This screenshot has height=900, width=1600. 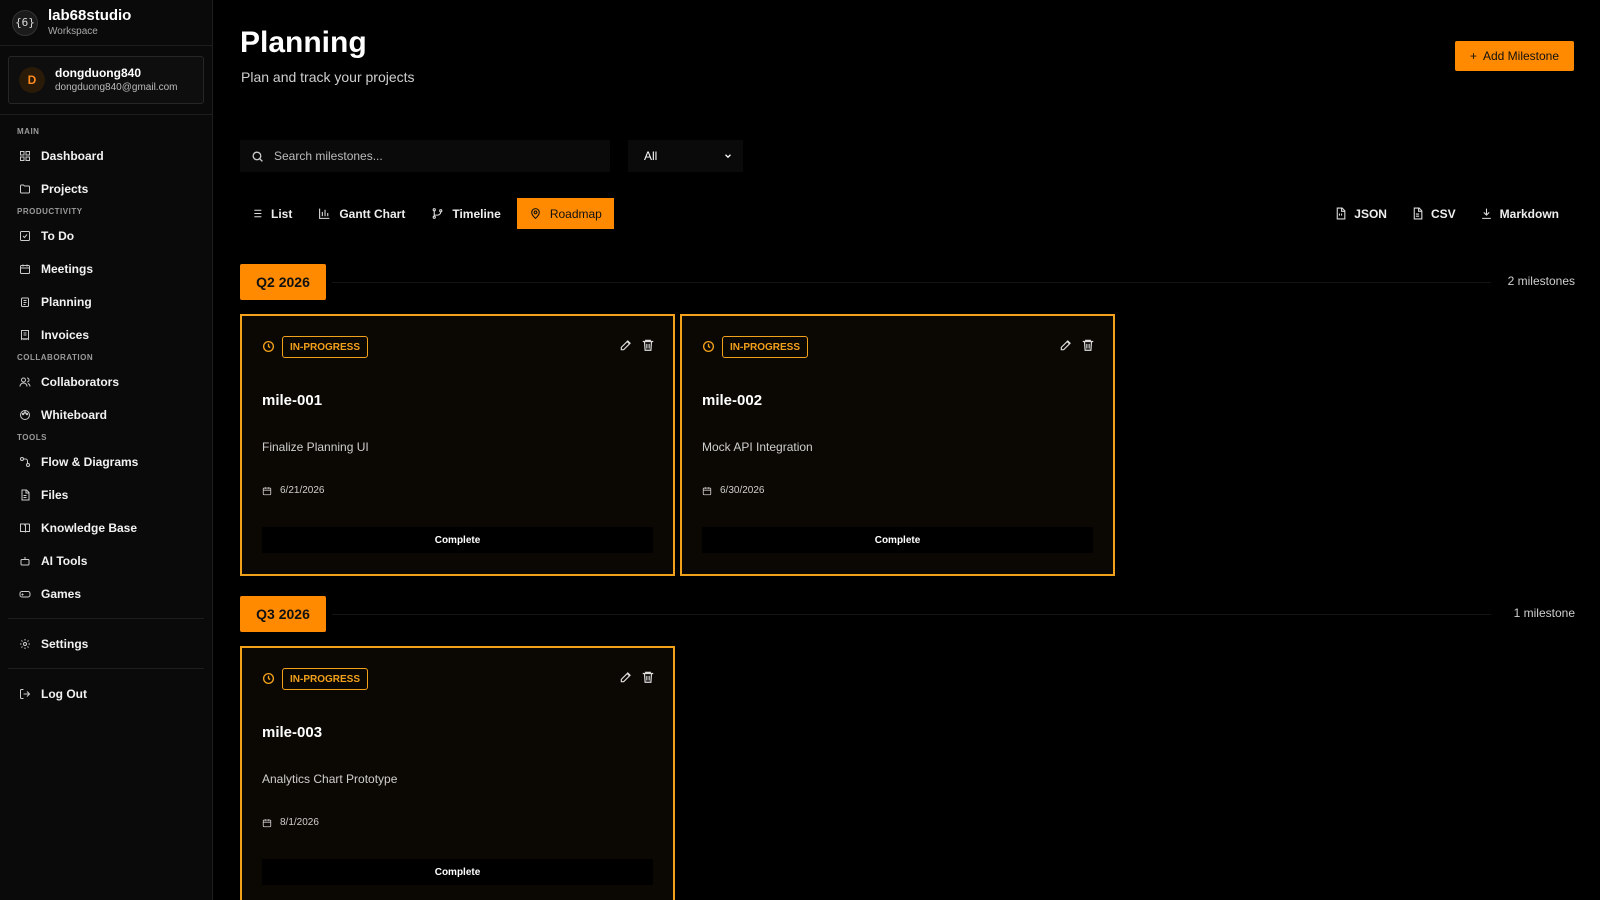 I want to click on user-email: dongduong840@gmail.com, so click(x=116, y=87).